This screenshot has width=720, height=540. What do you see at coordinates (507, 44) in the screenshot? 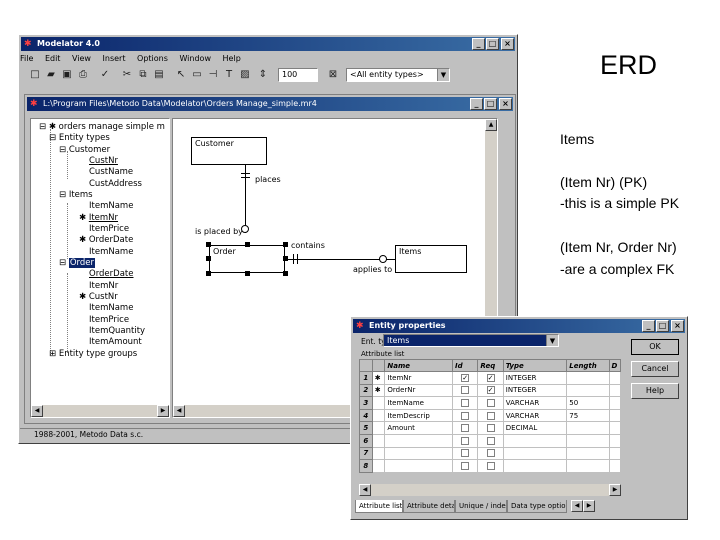
I see `close-button: ×` at bounding box center [507, 44].